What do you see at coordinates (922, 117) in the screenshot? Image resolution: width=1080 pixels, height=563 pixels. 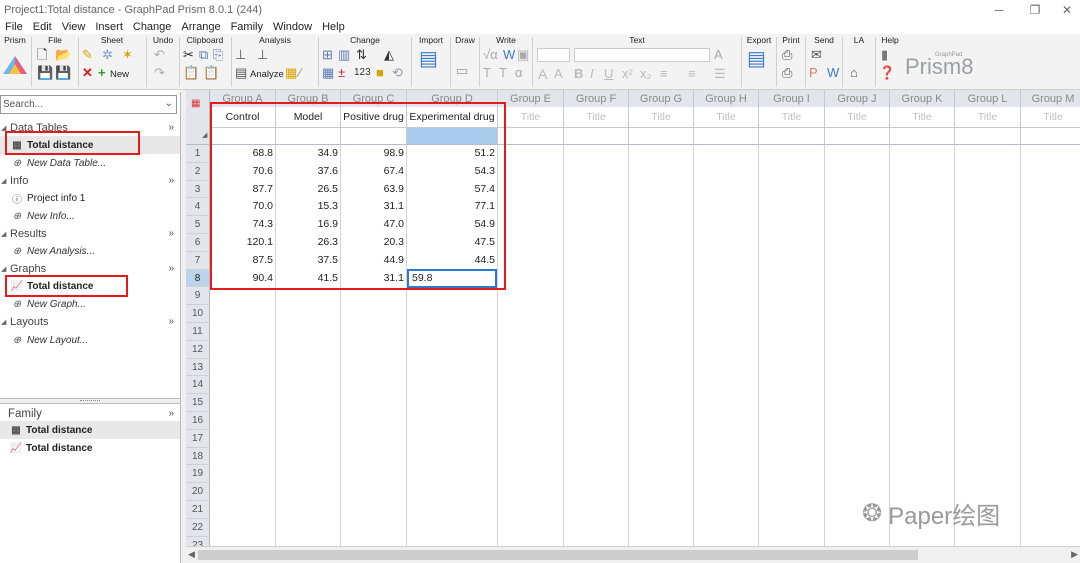 I see `column-title-10: Title` at bounding box center [922, 117].